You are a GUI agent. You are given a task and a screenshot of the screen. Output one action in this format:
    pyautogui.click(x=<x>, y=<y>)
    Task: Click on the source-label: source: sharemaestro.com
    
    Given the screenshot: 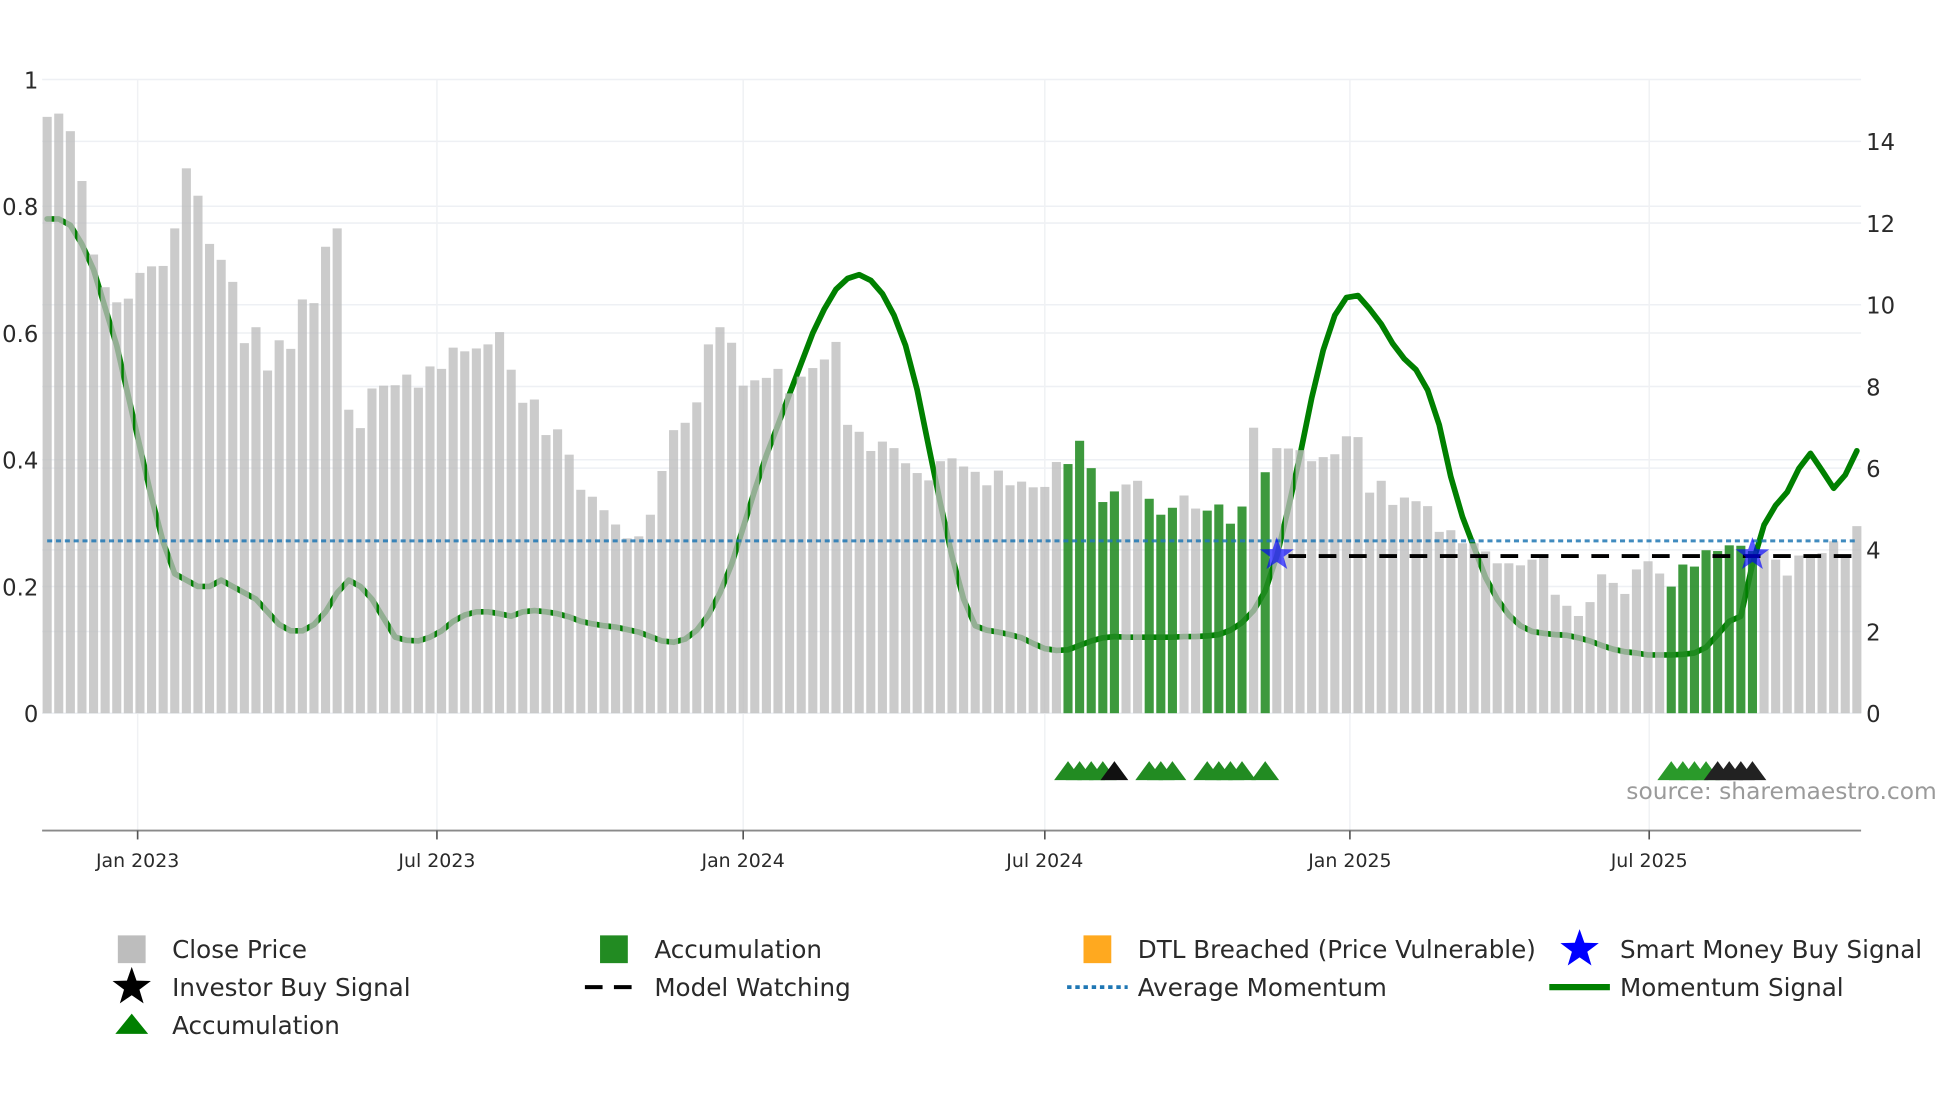 What is the action you would take?
    pyautogui.click(x=1781, y=791)
    